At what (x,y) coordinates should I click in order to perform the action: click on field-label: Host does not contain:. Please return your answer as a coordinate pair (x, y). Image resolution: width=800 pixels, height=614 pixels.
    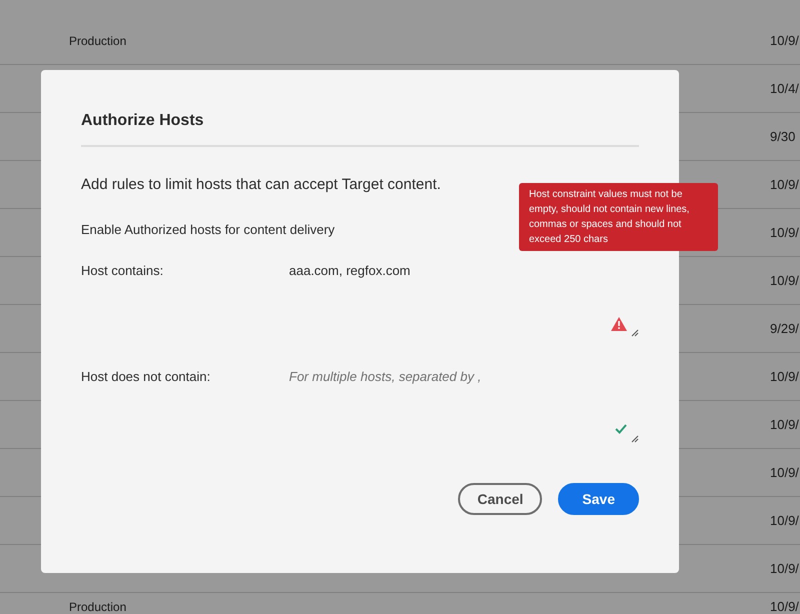
    Looking at the image, I should click on (146, 377).